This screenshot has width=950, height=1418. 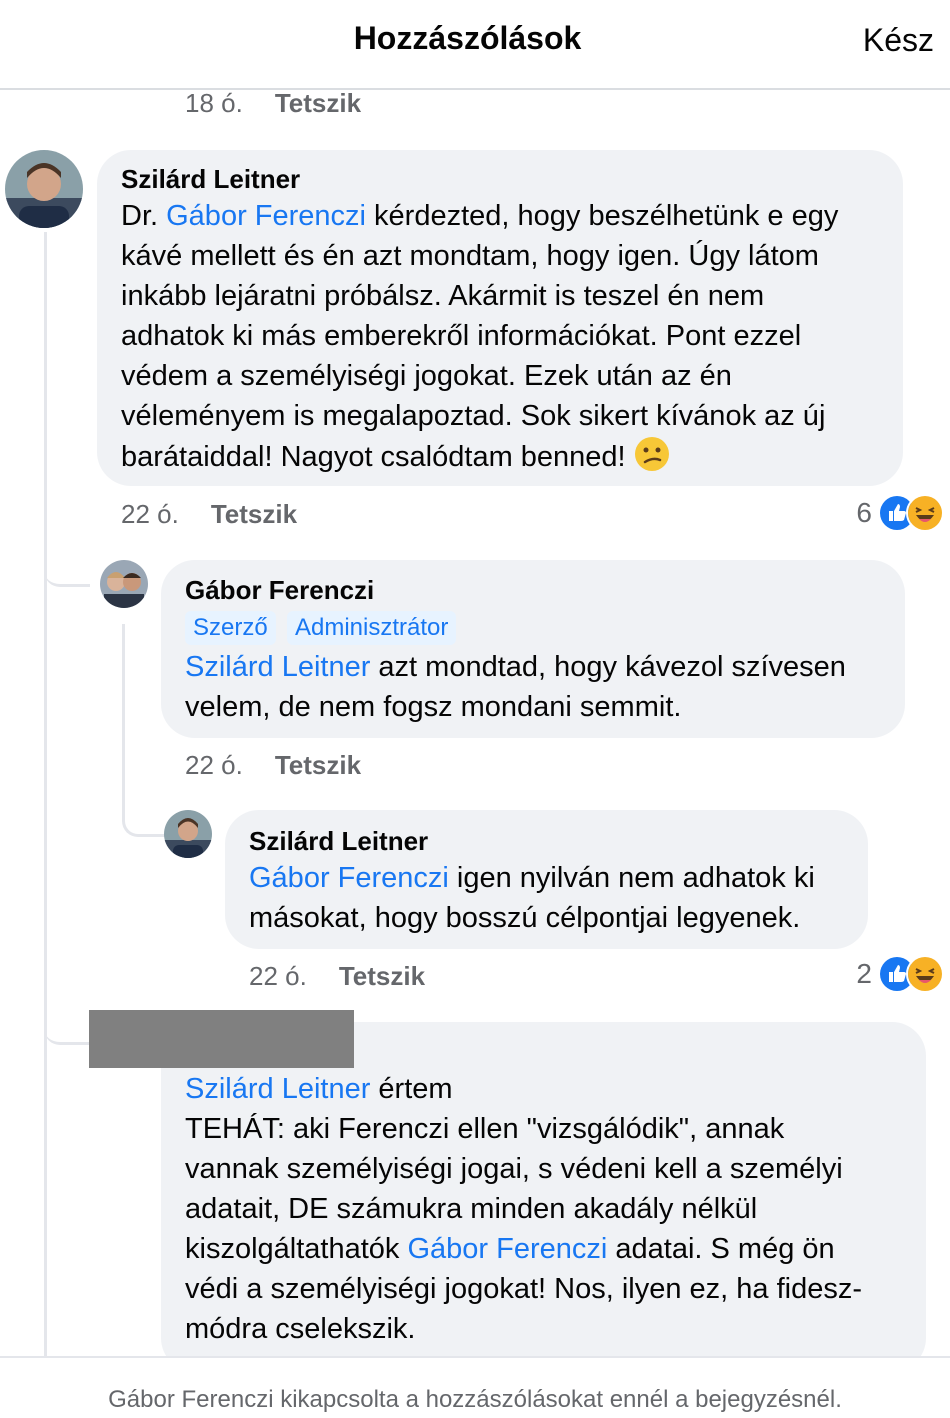 I want to click on reaction-summary: 2, so click(x=900, y=974).